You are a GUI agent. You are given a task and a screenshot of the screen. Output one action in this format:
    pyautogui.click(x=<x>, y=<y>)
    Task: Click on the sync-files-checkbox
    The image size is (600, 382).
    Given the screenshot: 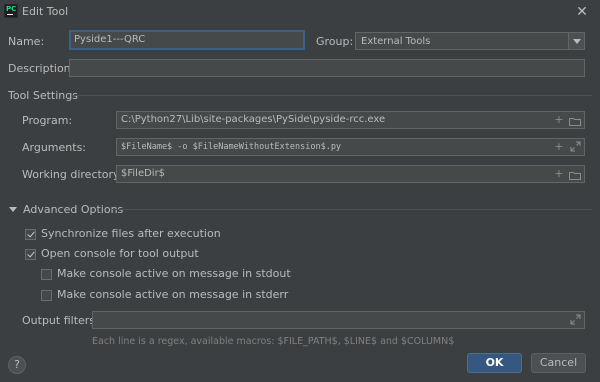 What is the action you would take?
    pyautogui.click(x=30, y=234)
    